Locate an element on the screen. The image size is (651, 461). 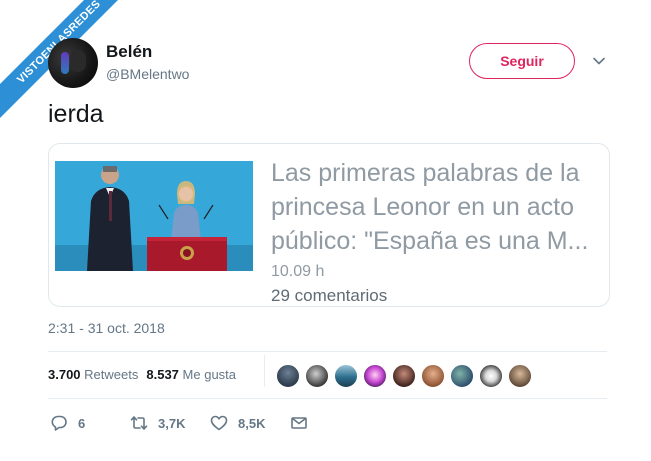
reply-button: 6 is located at coordinates (67, 423).